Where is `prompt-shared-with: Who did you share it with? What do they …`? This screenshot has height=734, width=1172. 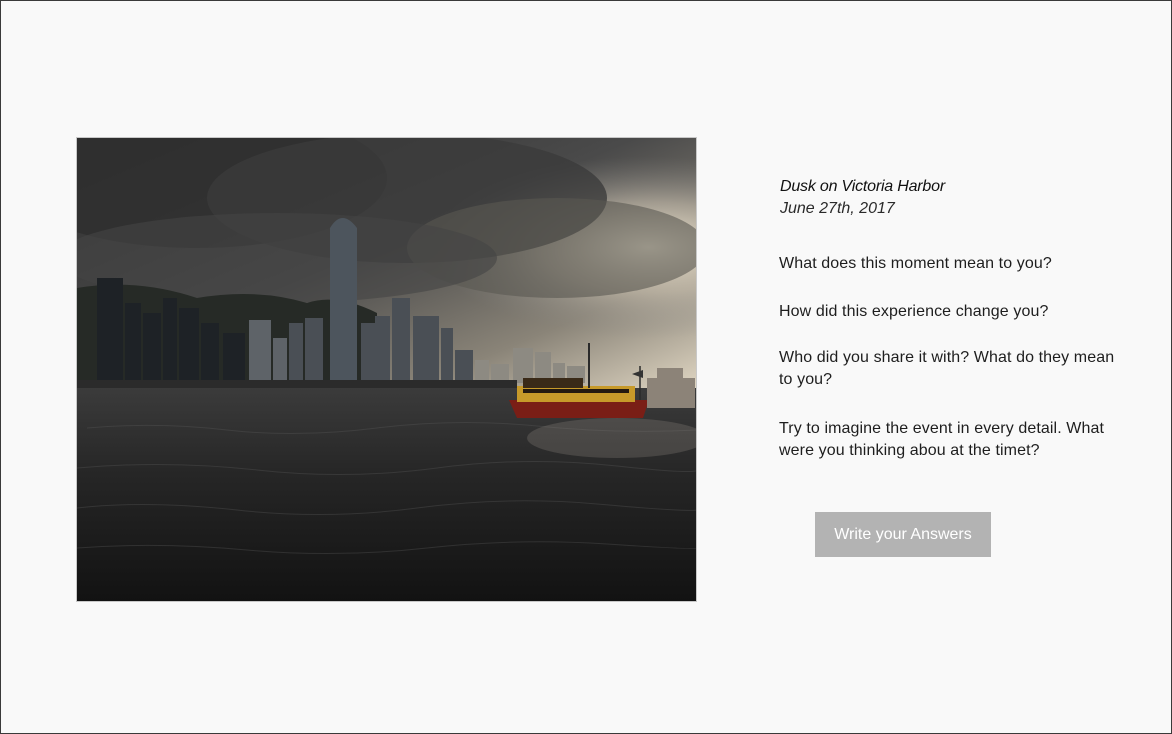
prompt-shared-with: Who did you share it with? What do they … is located at coordinates (947, 368).